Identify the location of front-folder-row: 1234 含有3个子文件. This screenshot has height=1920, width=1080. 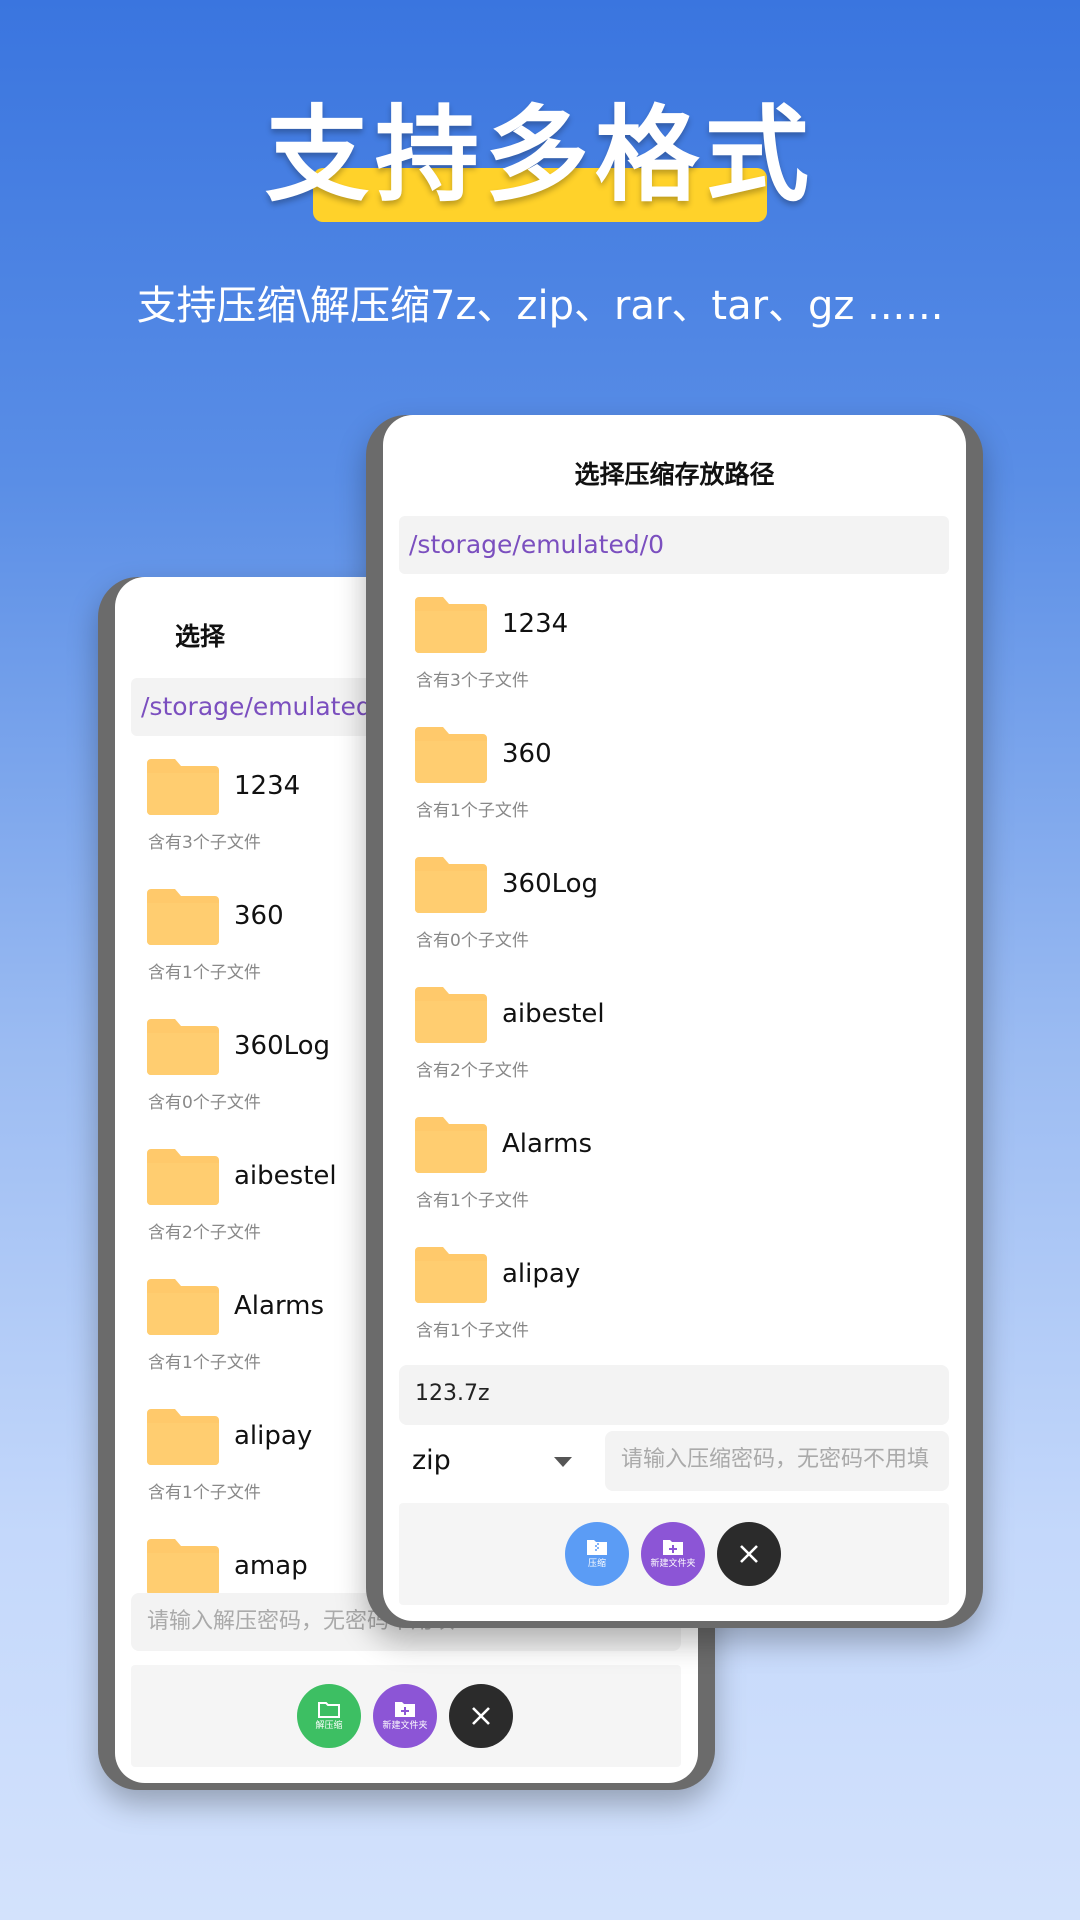
(674, 660).